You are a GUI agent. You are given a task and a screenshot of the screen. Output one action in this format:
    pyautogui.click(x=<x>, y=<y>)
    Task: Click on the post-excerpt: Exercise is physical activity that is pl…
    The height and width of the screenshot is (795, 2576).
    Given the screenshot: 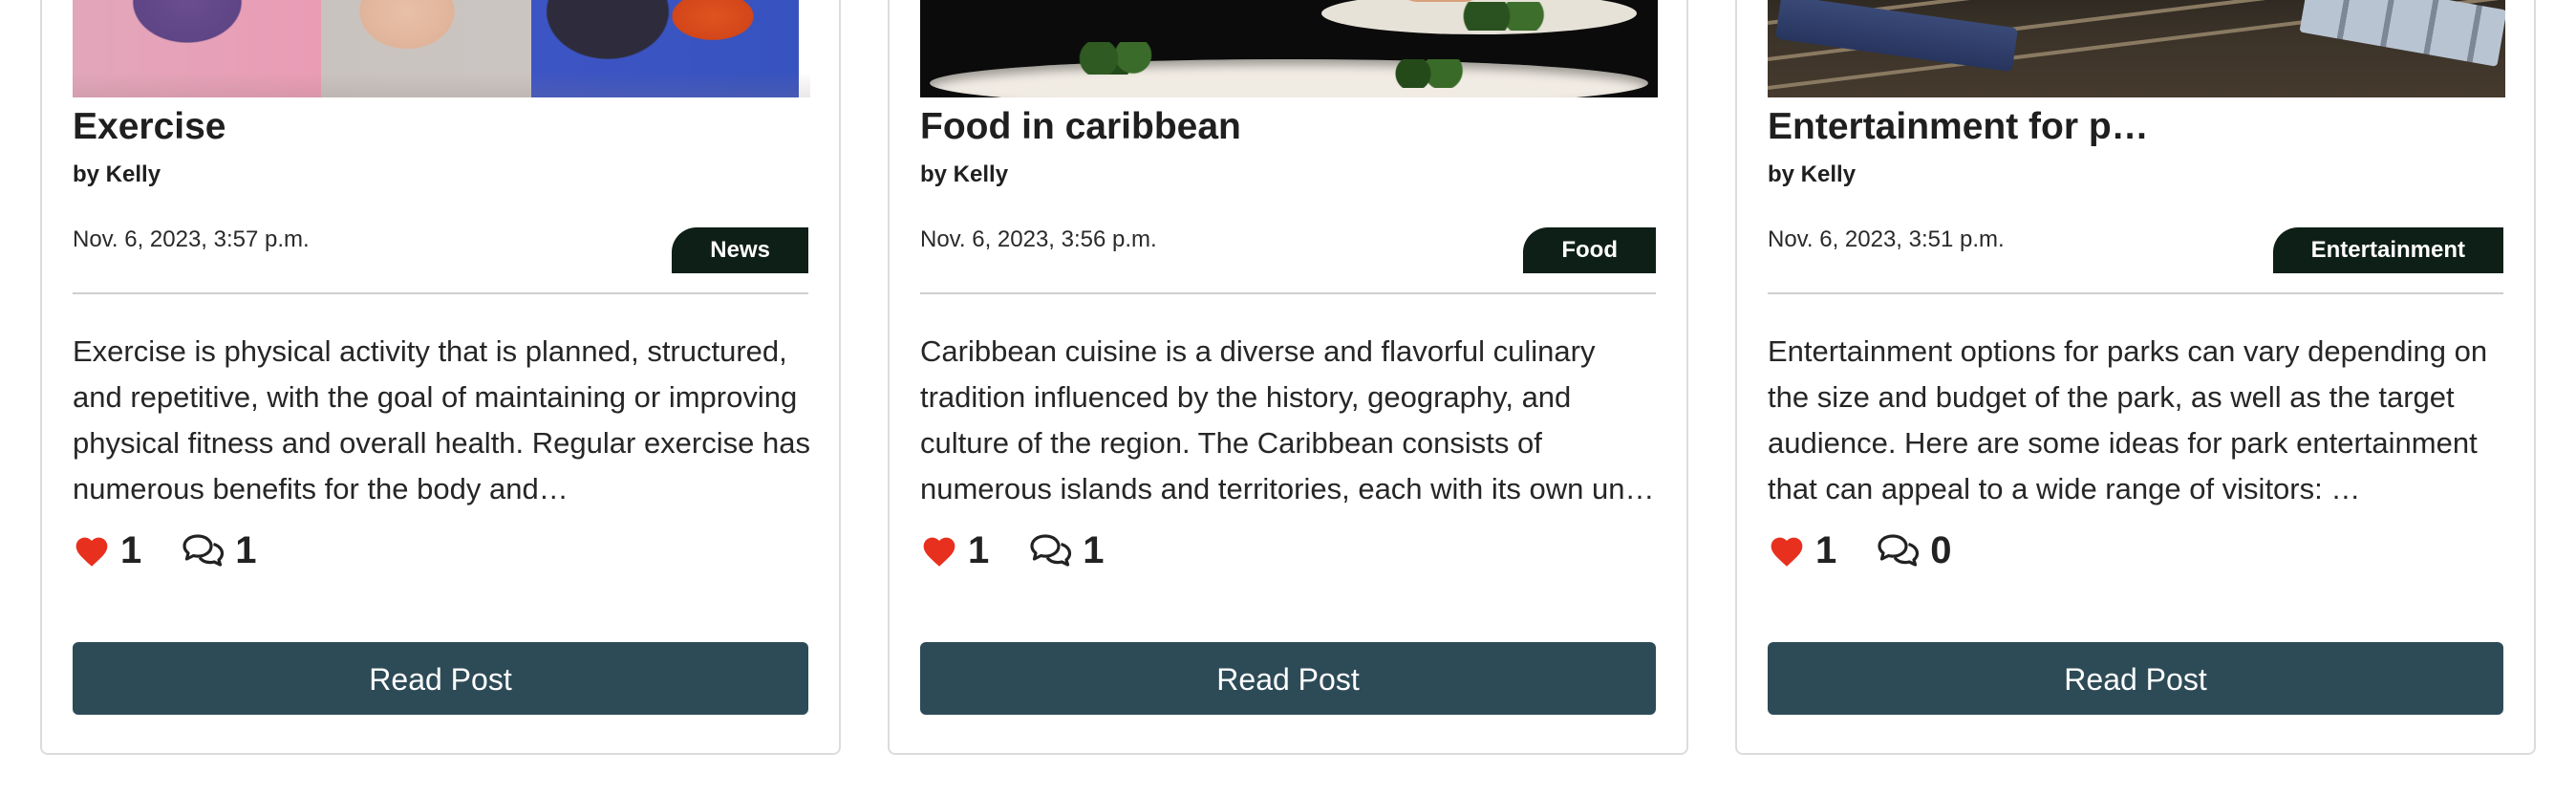 What is the action you would take?
    pyautogui.click(x=441, y=419)
    